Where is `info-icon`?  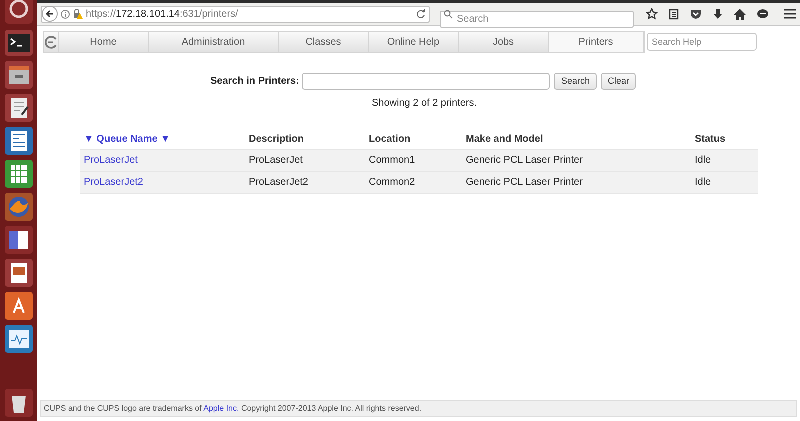
info-icon is located at coordinates (65, 14).